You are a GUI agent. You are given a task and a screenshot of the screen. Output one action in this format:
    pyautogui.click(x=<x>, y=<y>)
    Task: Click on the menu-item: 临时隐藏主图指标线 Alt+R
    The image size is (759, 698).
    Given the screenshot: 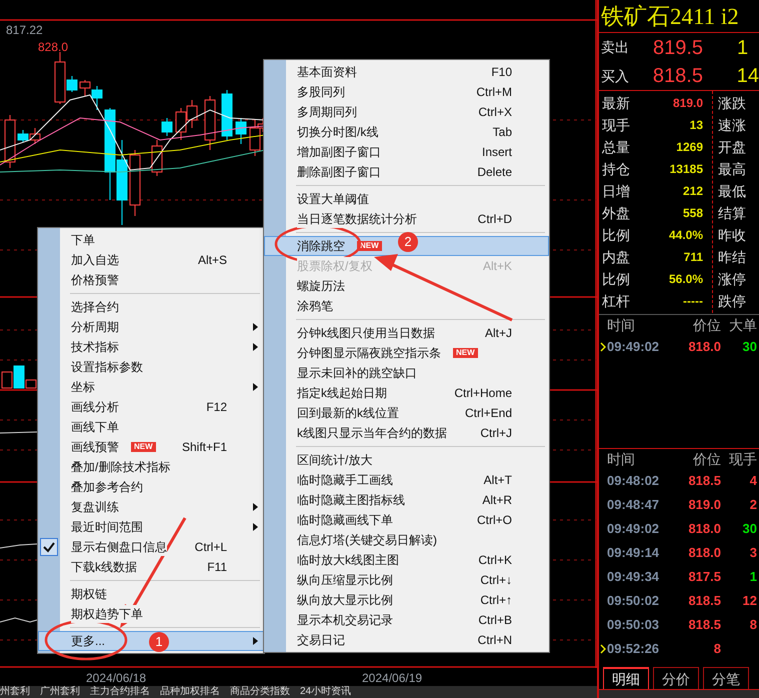 What is the action you would take?
    pyautogui.click(x=406, y=500)
    